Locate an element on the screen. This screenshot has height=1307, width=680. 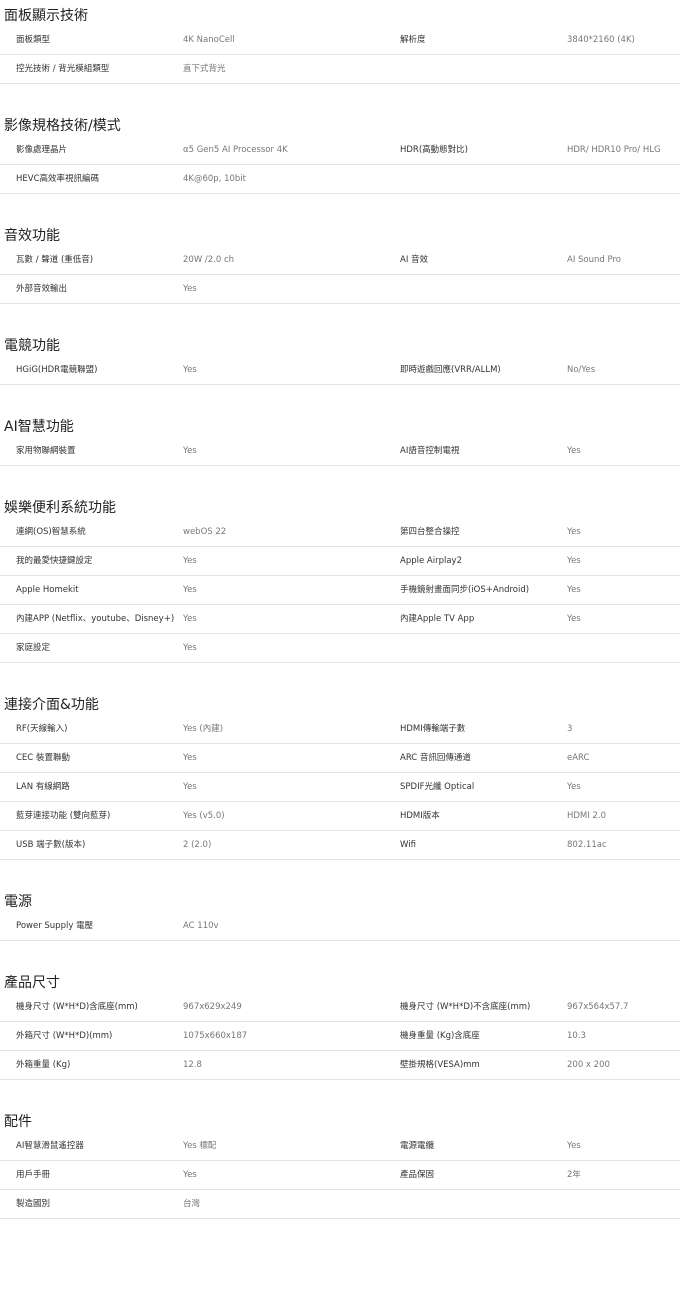
spec-label: Power Supply 電壓 is located at coordinates (55, 926).